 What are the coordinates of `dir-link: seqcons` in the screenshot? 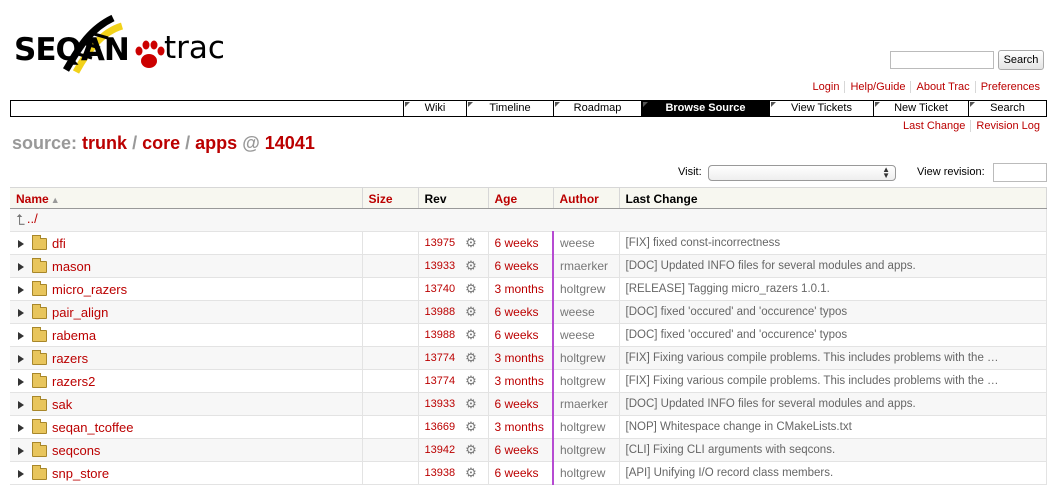 It's located at (76, 450).